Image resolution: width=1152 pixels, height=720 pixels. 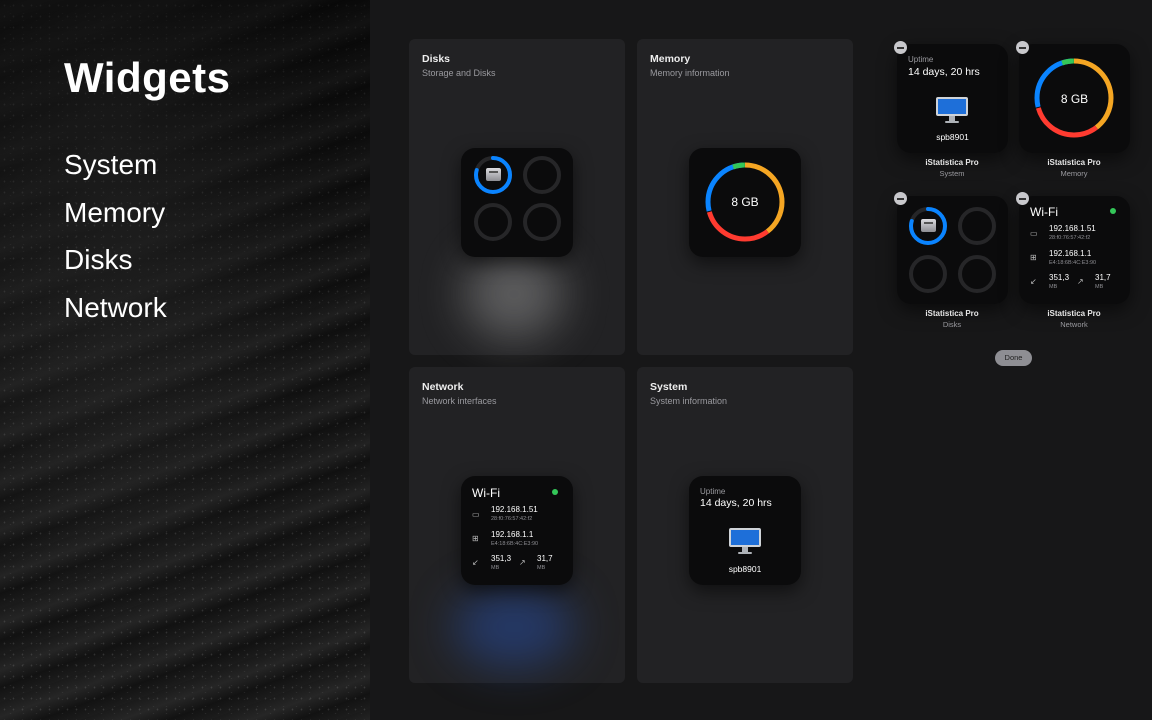 What do you see at coordinates (952, 250) in the screenshot?
I see `installed-disks-widget` at bounding box center [952, 250].